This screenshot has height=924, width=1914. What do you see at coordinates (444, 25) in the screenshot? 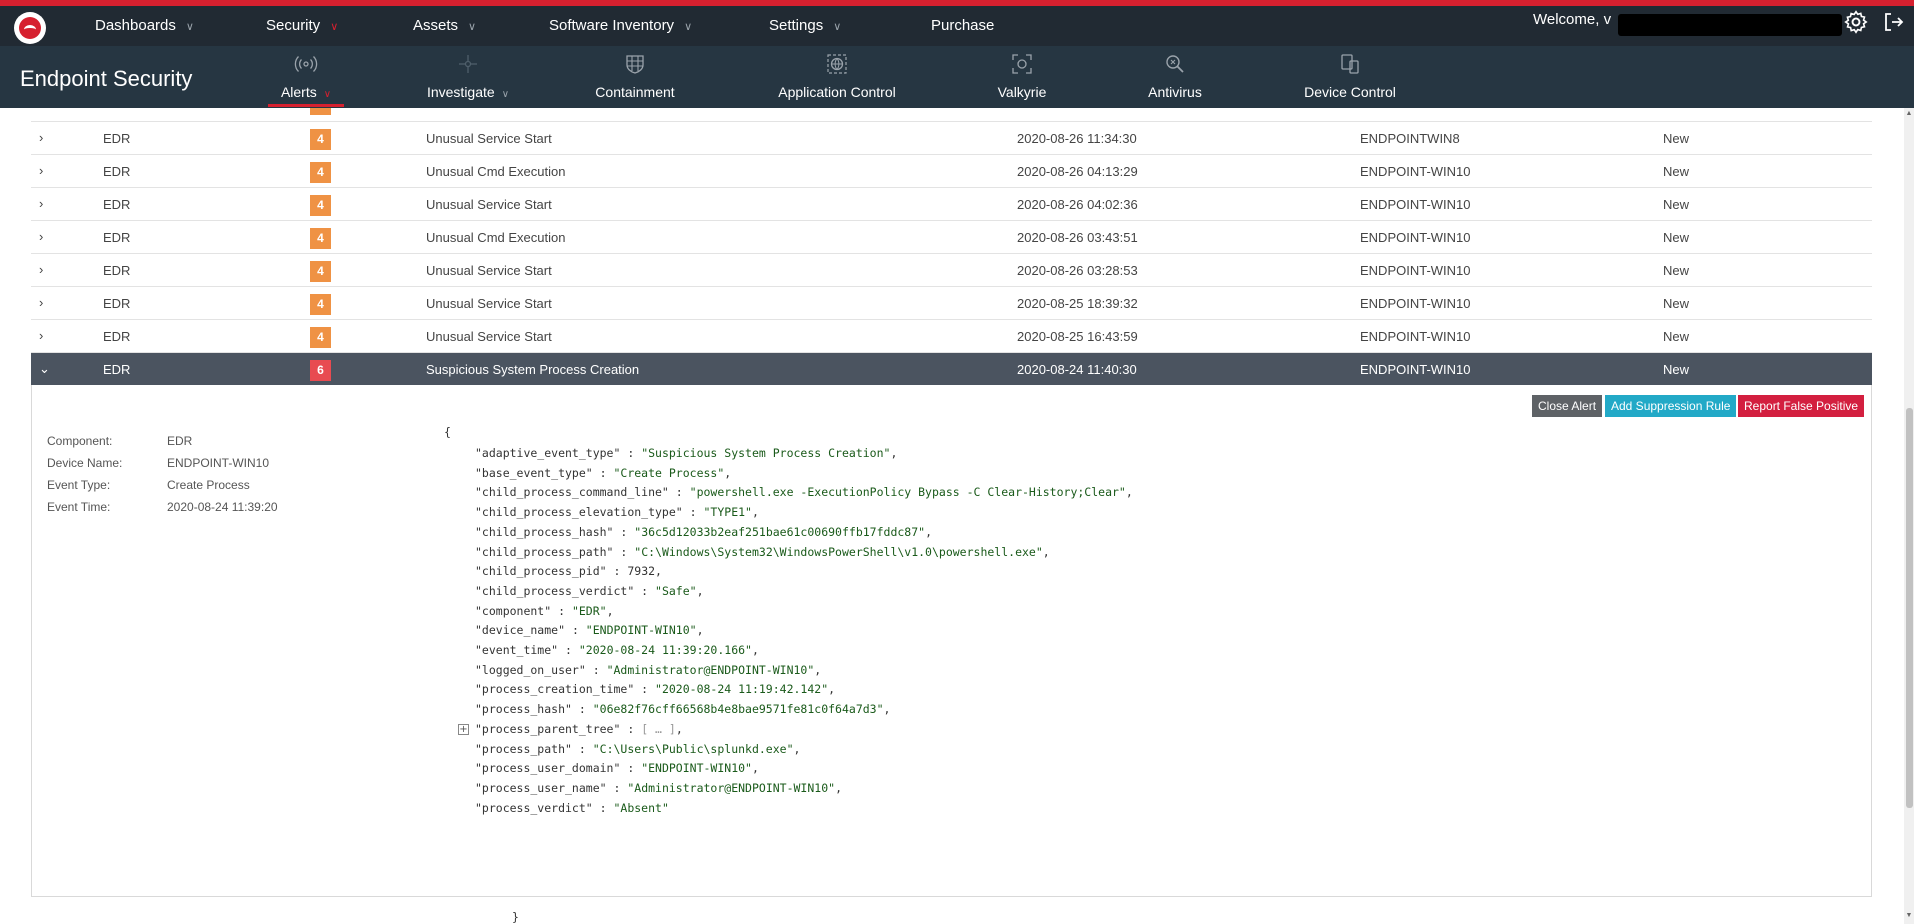
I see `topnav-assets: Assets ∨` at bounding box center [444, 25].